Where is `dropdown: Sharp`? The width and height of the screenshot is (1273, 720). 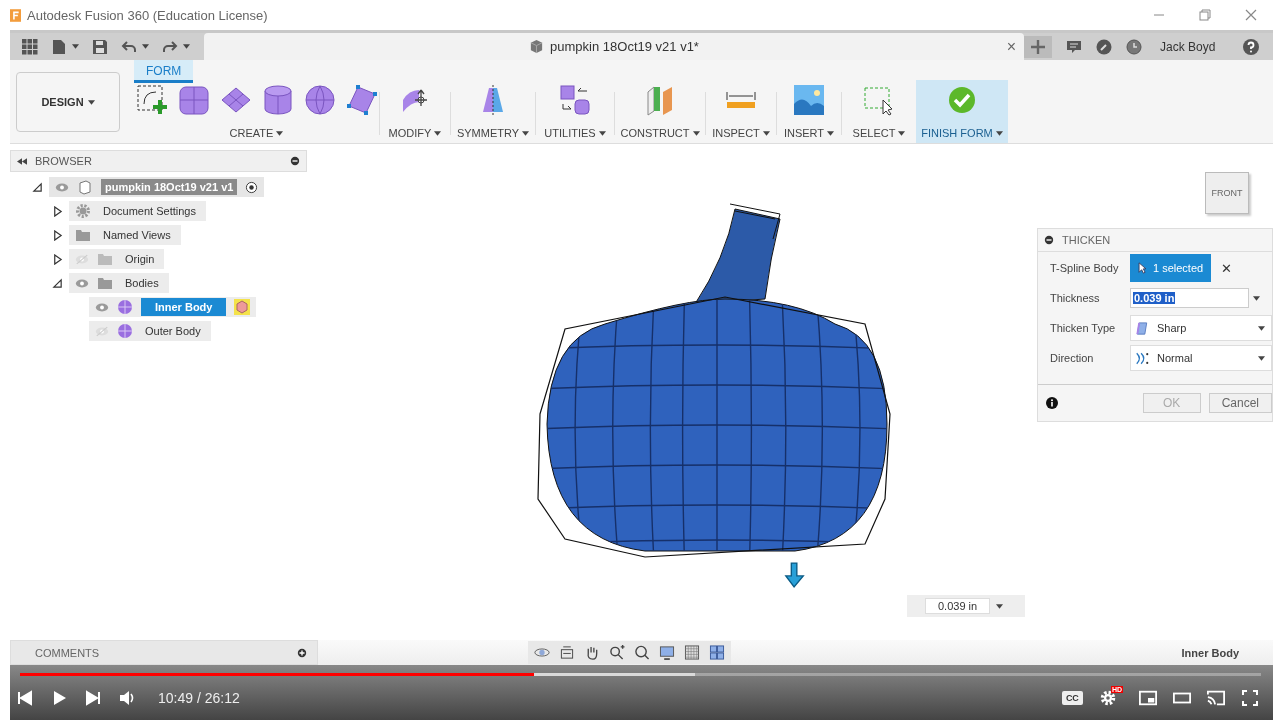
dropdown: Sharp is located at coordinates (1201, 328).